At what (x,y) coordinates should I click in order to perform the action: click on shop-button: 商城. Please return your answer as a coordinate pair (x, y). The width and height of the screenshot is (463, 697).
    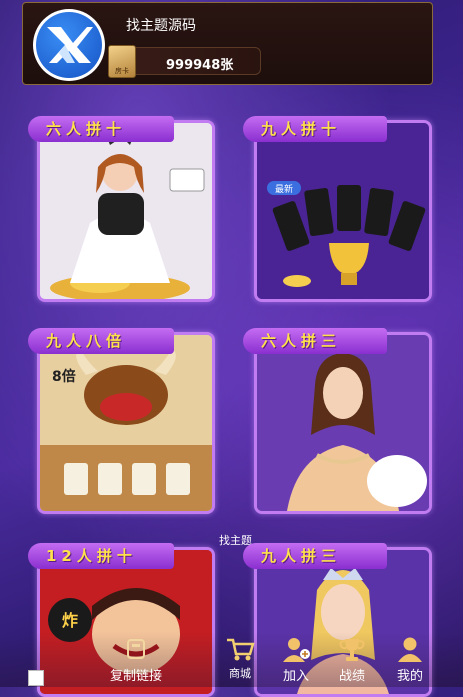
    Looking at the image, I should click on (240, 658).